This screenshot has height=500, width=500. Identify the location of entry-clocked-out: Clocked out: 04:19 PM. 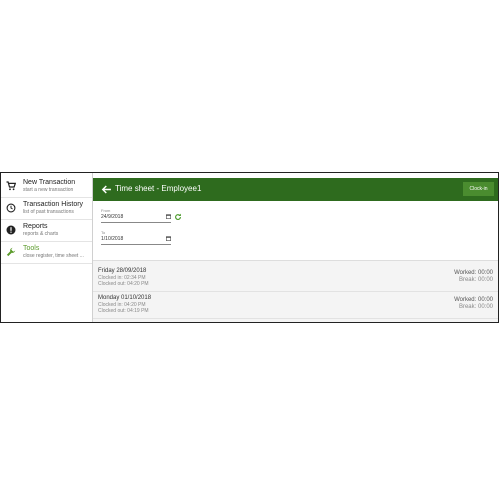
(123, 311).